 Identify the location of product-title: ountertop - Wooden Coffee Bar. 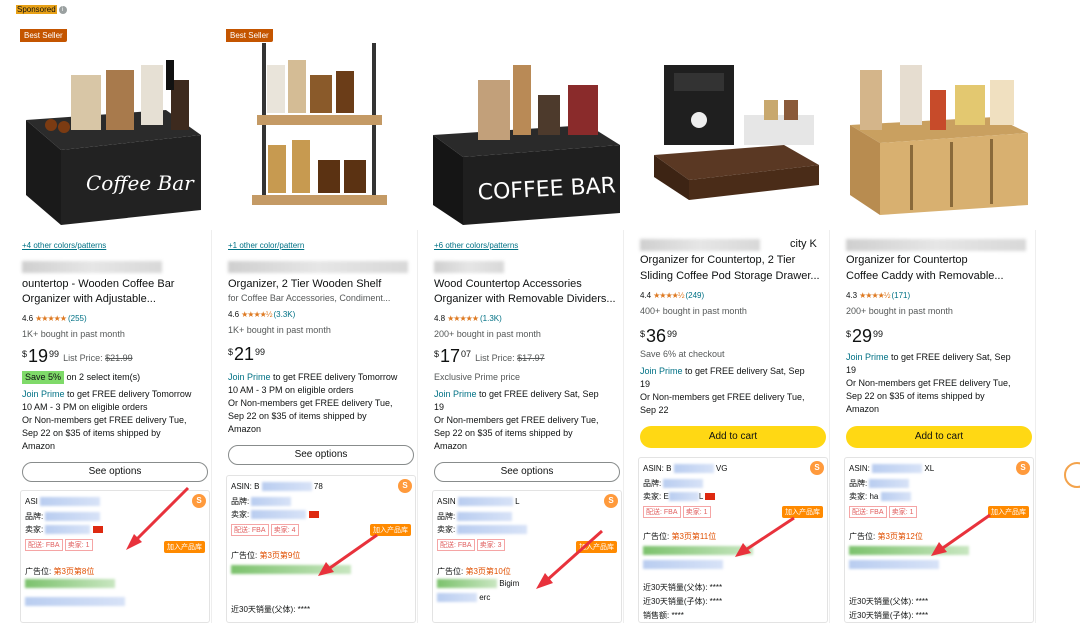
(113, 284).